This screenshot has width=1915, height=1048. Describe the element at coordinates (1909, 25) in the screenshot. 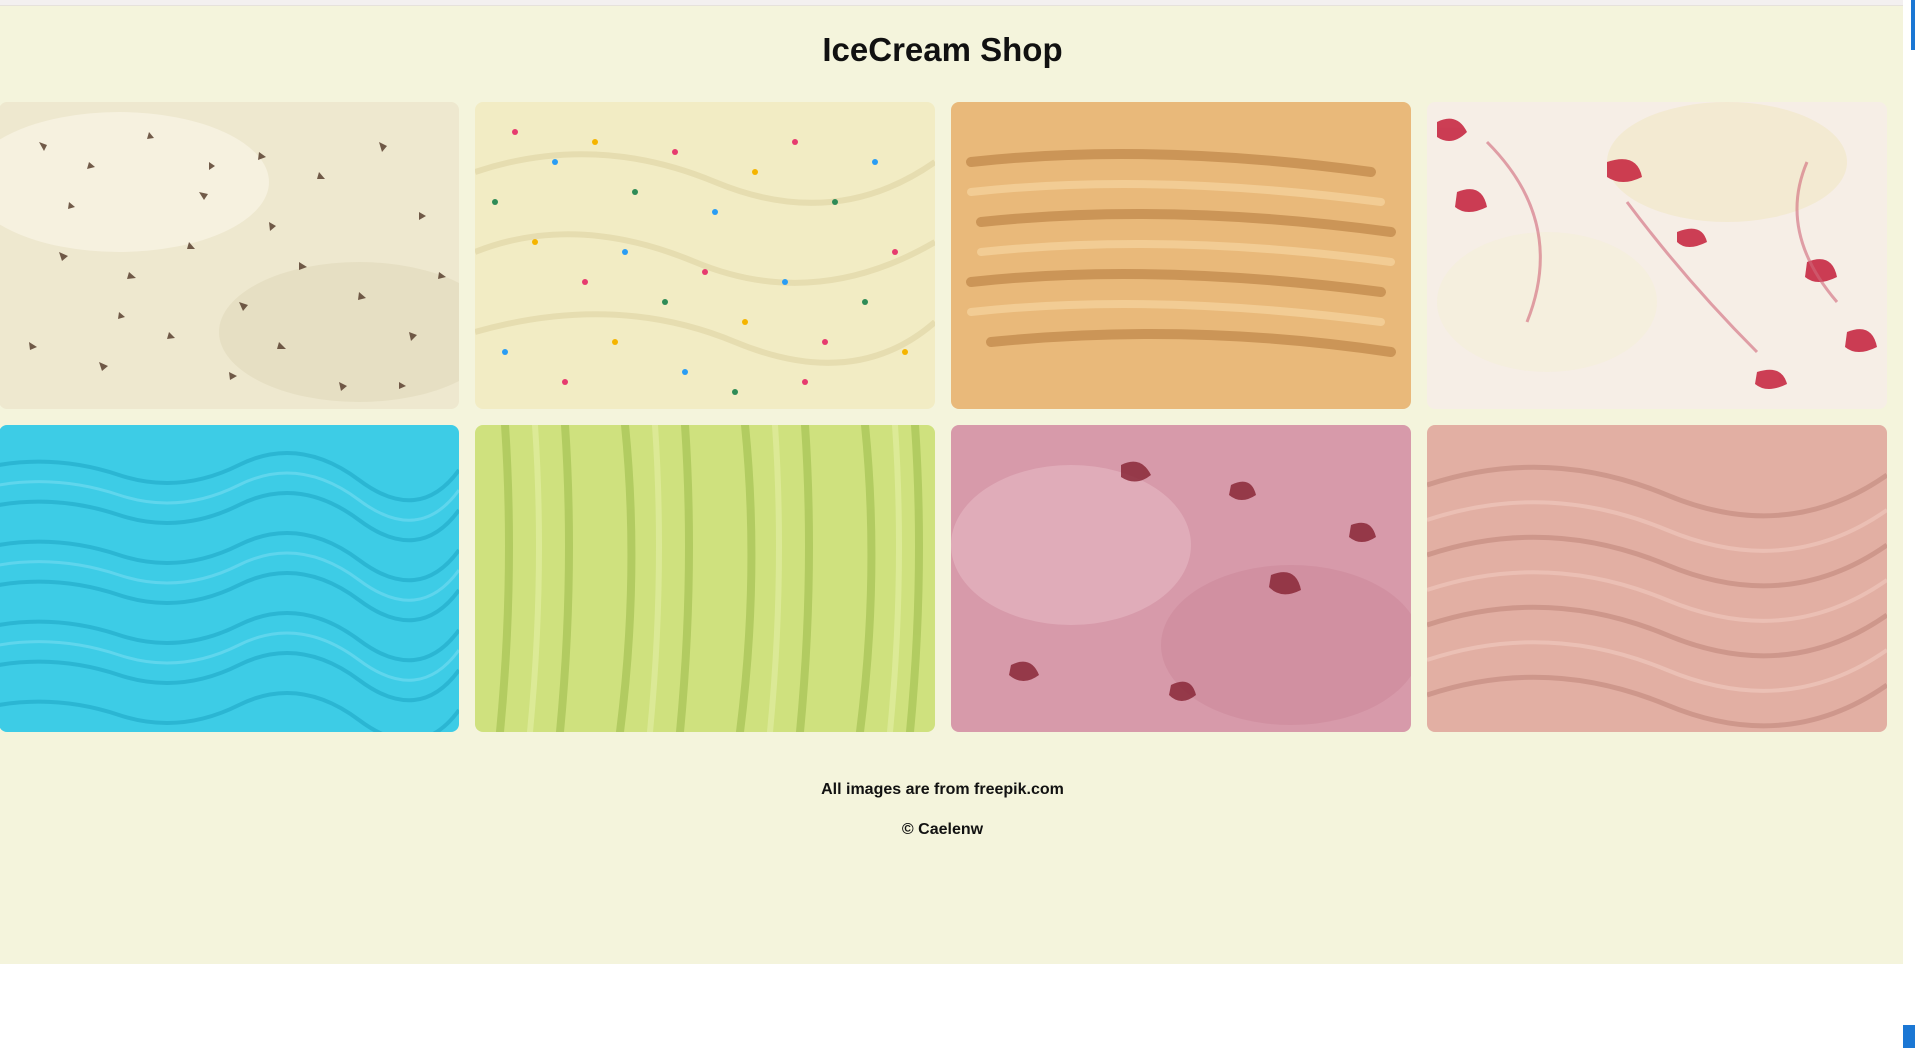

I see `scrollbar-top-accent` at that location.